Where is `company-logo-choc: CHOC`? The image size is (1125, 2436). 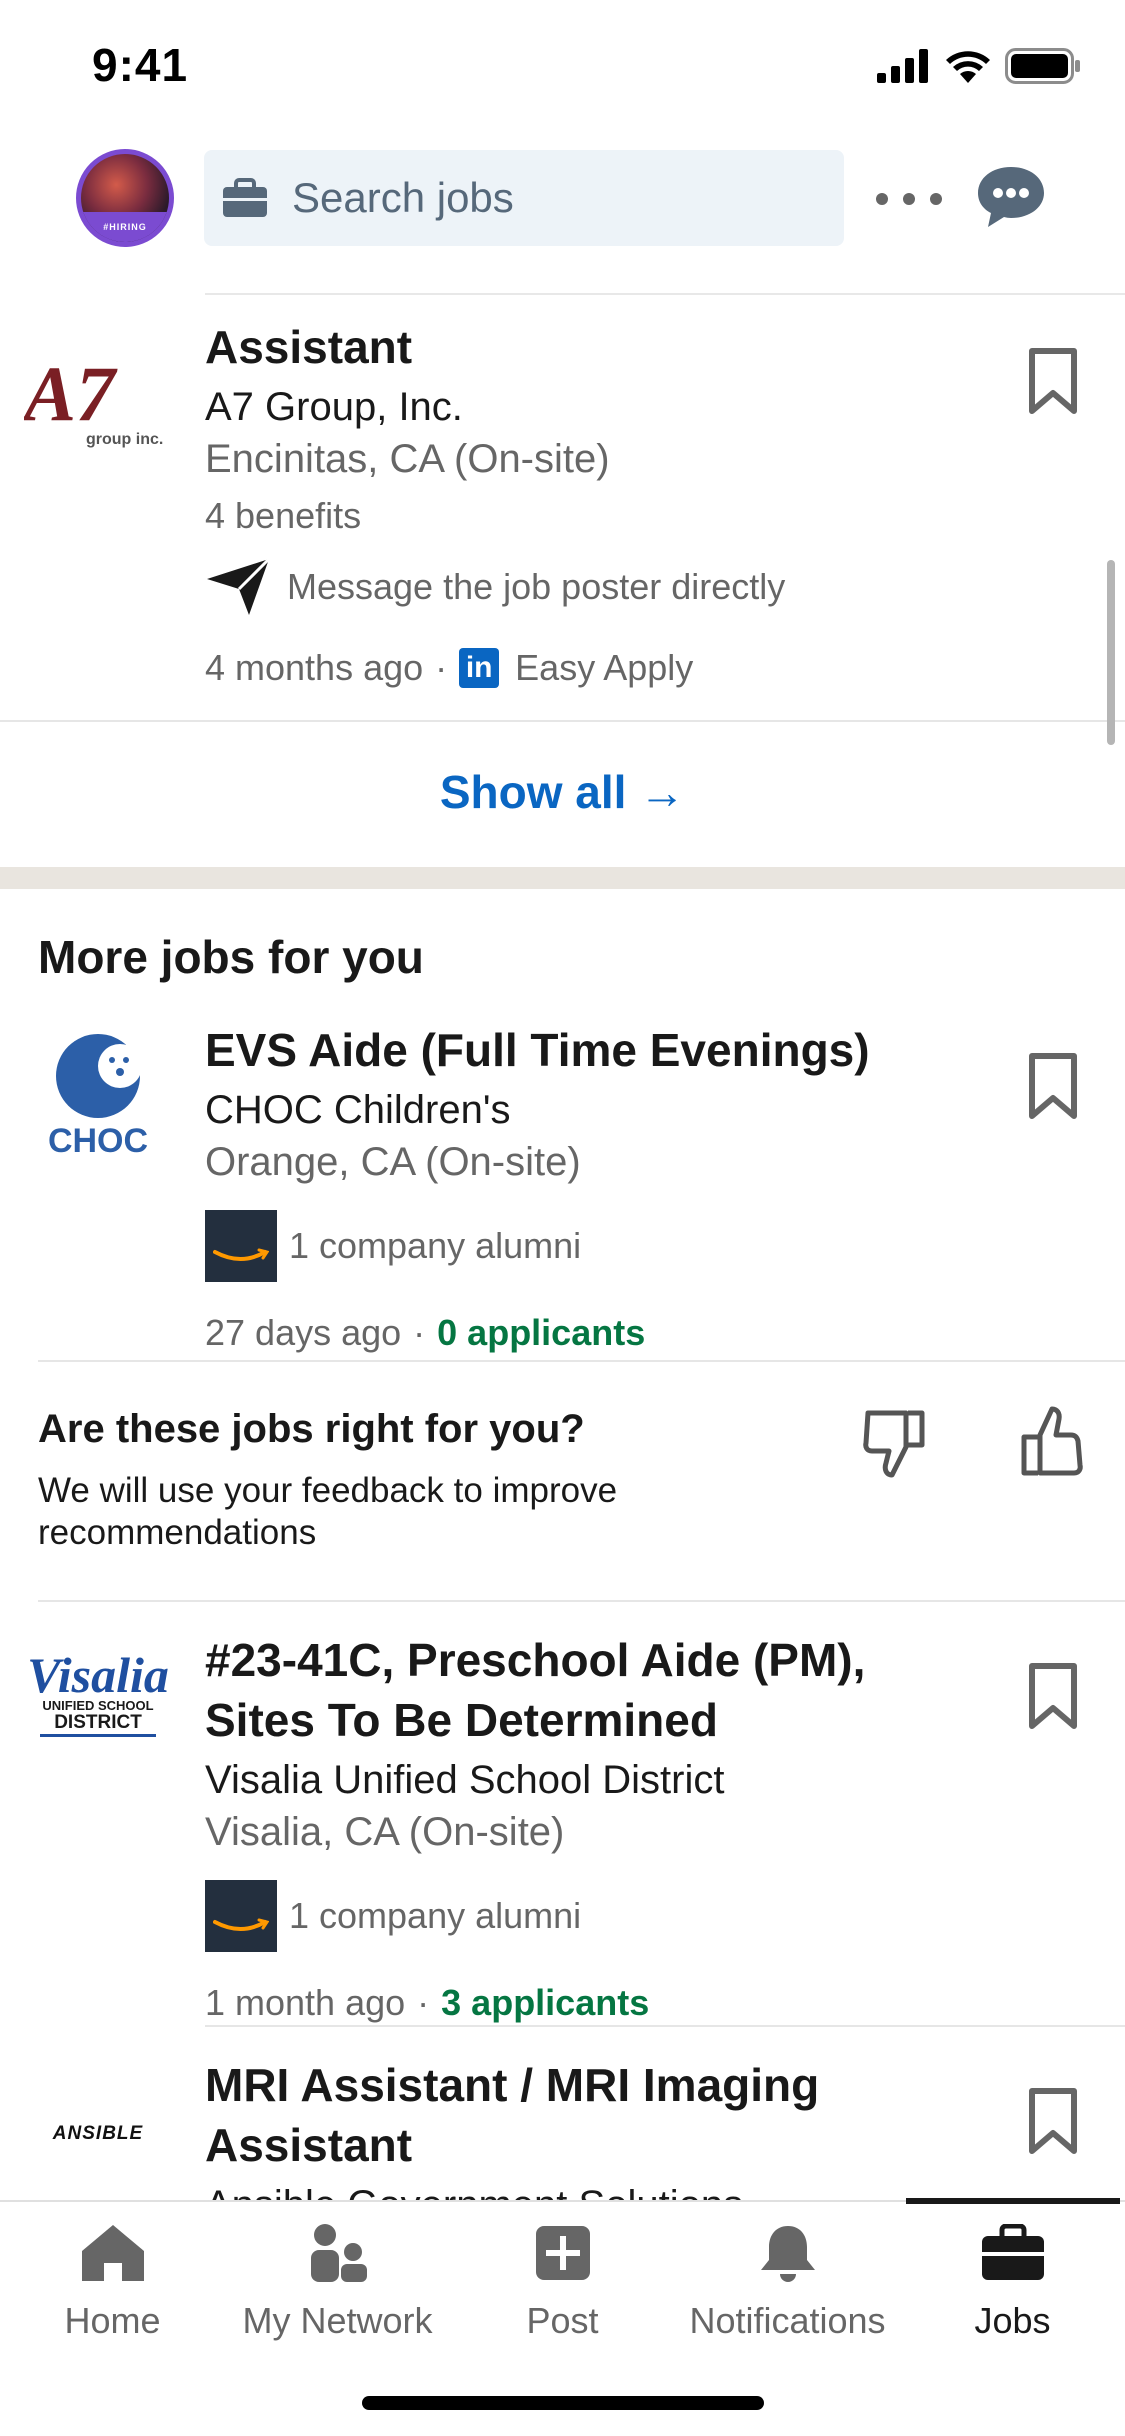 company-logo-choc: CHOC is located at coordinates (98, 1094).